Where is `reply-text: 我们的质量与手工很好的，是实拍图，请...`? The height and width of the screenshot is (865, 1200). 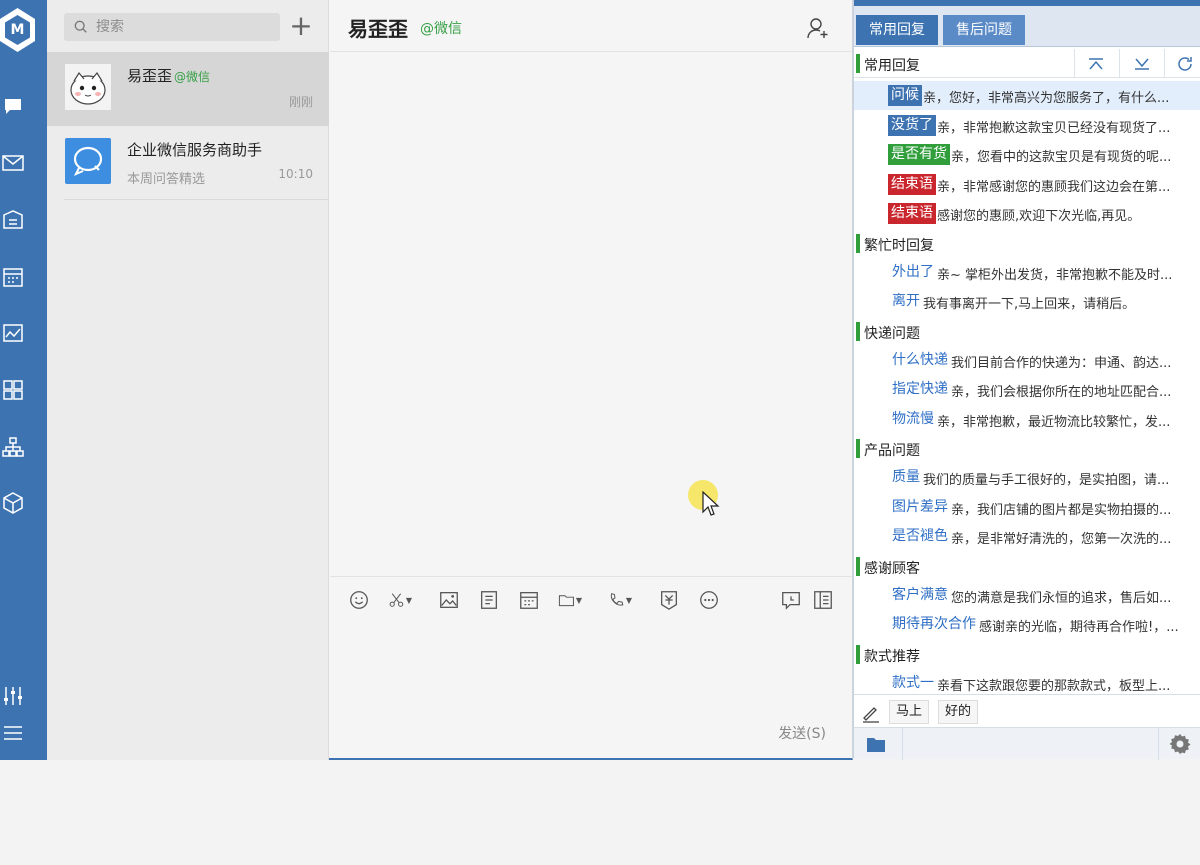 reply-text: 我们的质量与手工很好的，是实拍图，请... is located at coordinates (1046, 480).